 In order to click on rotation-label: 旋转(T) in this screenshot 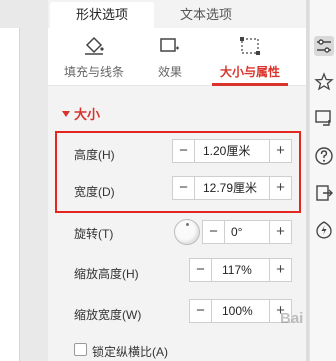, I will do `click(94, 234)`.